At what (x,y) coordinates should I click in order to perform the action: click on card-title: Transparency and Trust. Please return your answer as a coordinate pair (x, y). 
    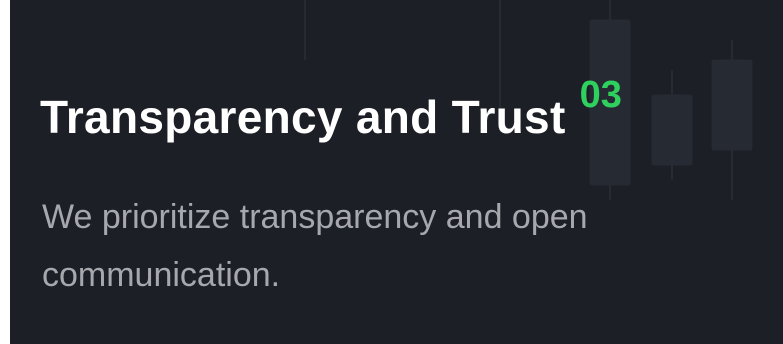
    Looking at the image, I should click on (303, 117).